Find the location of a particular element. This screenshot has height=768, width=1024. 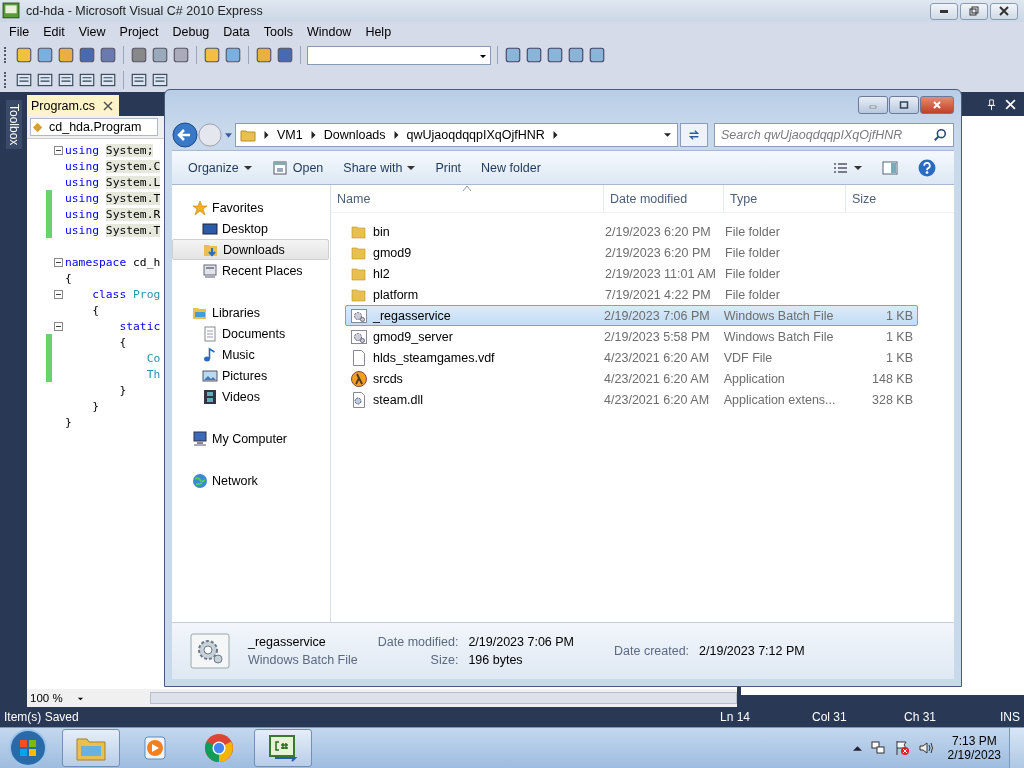

configuration-dropdown is located at coordinates (399, 55).